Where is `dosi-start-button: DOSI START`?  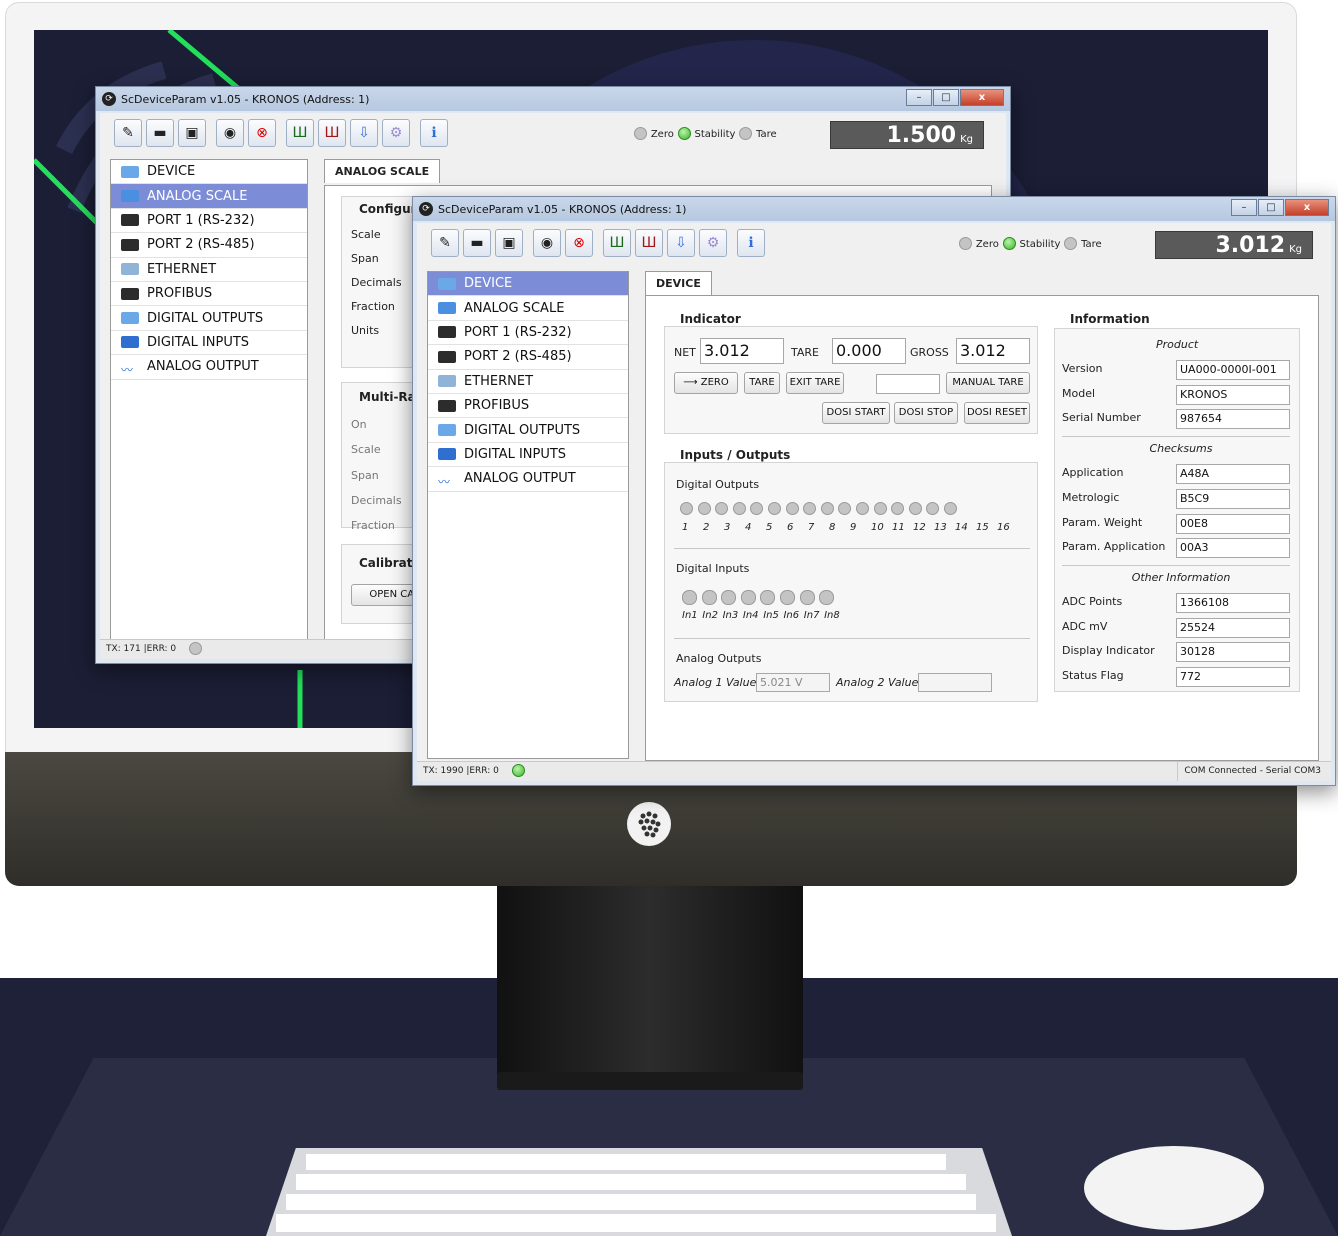
dosi-start-button: DOSI START is located at coordinates (856, 413).